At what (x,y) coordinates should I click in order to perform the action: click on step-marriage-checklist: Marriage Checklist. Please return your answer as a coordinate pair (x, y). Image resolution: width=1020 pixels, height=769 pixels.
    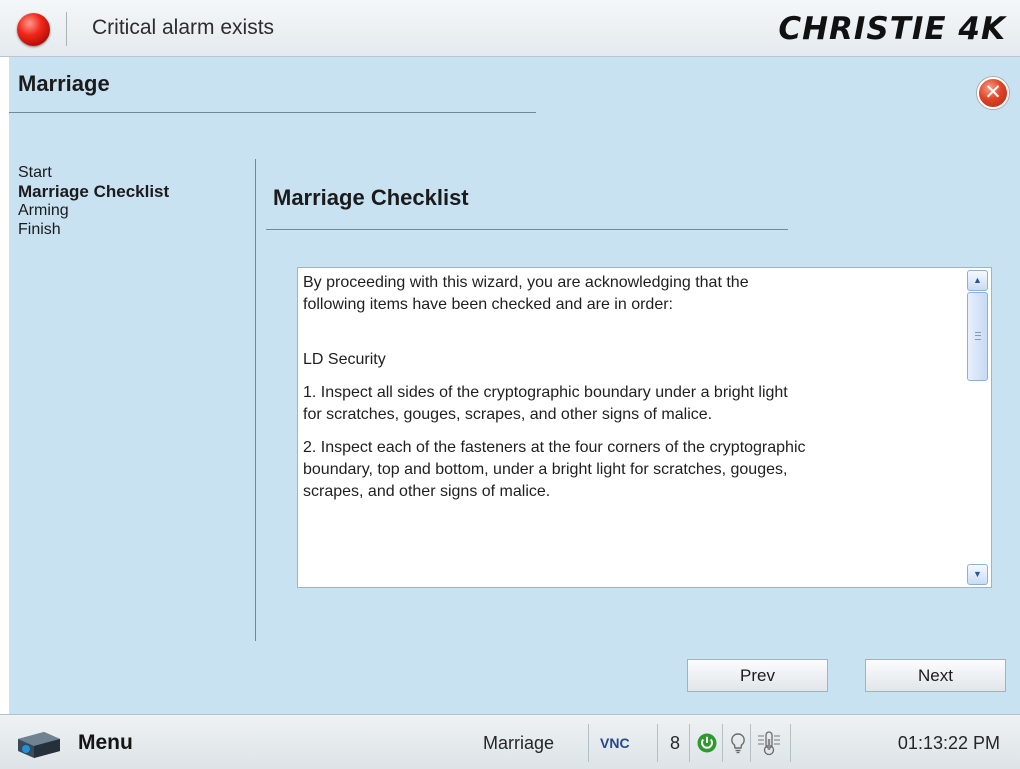
    Looking at the image, I should click on (93, 191).